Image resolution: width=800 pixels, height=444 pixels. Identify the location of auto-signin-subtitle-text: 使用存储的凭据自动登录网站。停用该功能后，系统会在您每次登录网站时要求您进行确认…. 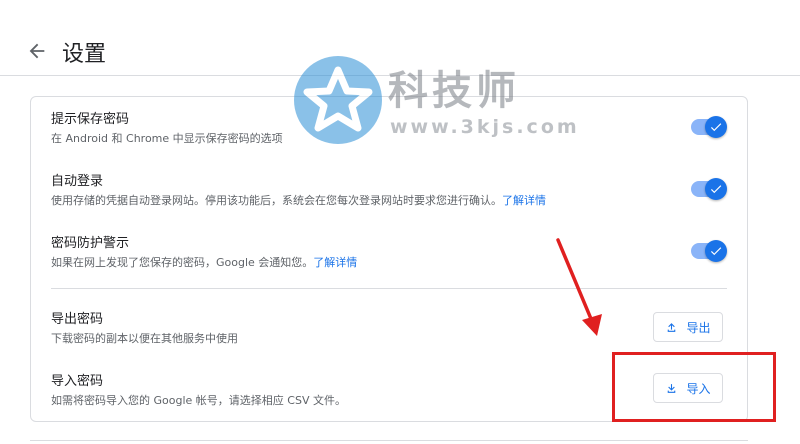
(276, 200).